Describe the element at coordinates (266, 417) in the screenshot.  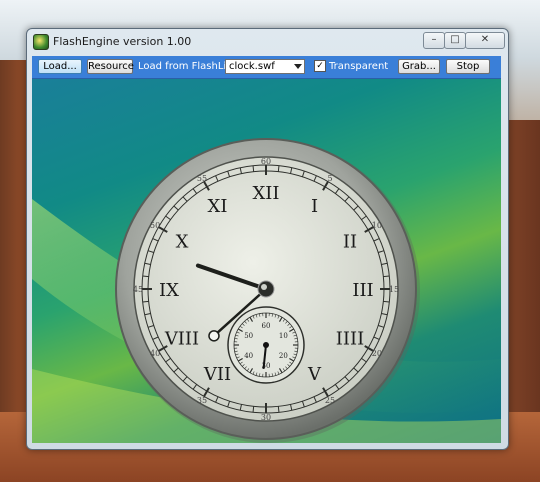
I see `minute-label: 30` at that location.